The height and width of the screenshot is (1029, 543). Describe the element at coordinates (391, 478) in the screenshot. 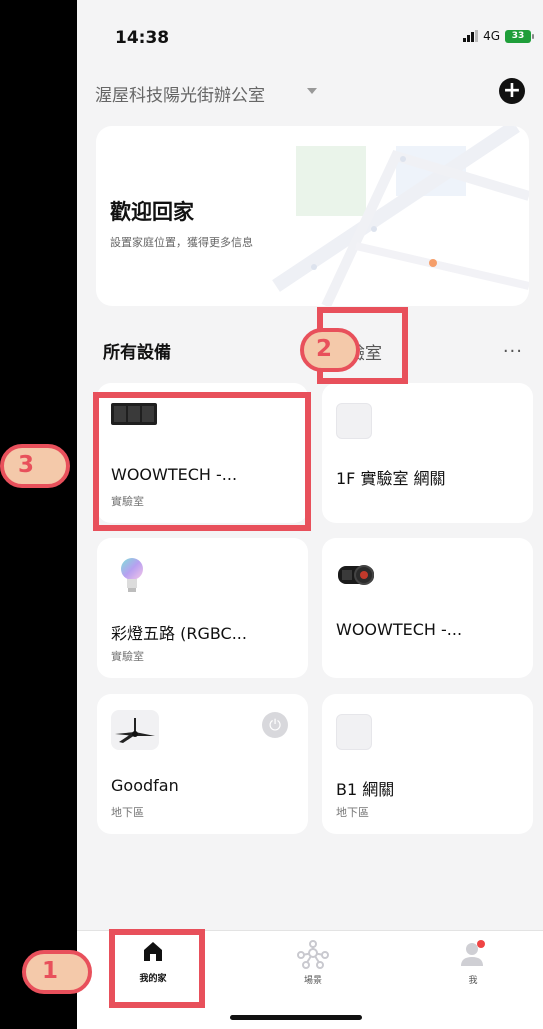

I see `device-name: 1F 實驗室 網關` at that location.